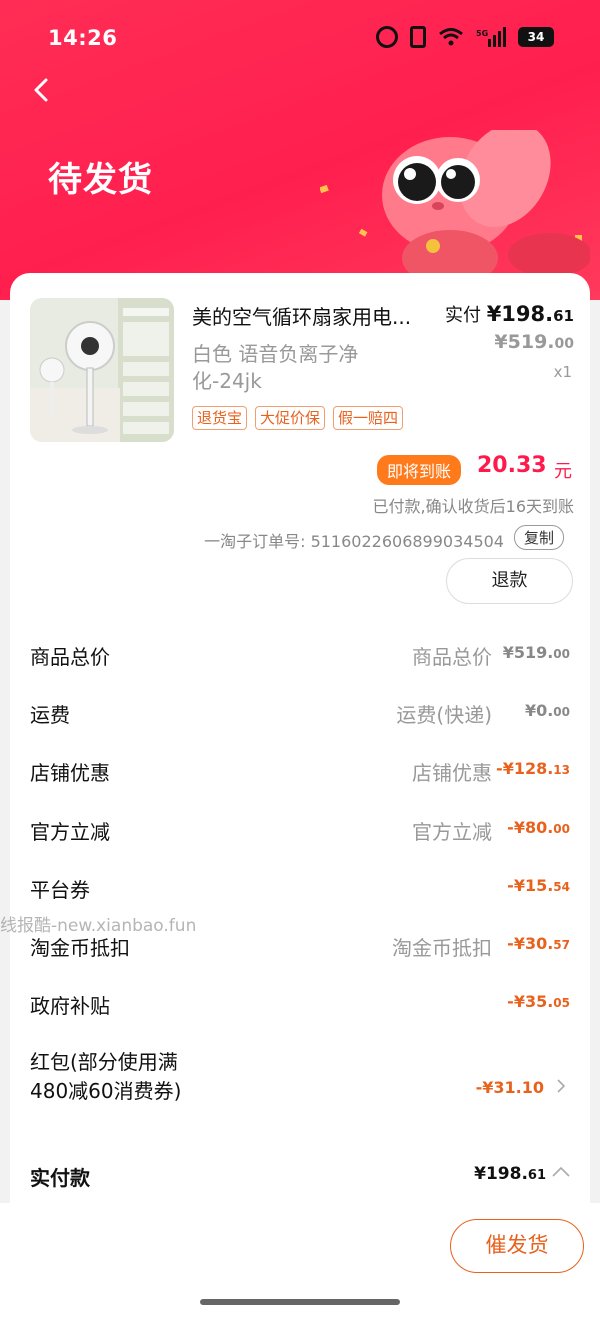  Describe the element at coordinates (70, 1006) in the screenshot. I see `cost-label: 政府补贴` at that location.